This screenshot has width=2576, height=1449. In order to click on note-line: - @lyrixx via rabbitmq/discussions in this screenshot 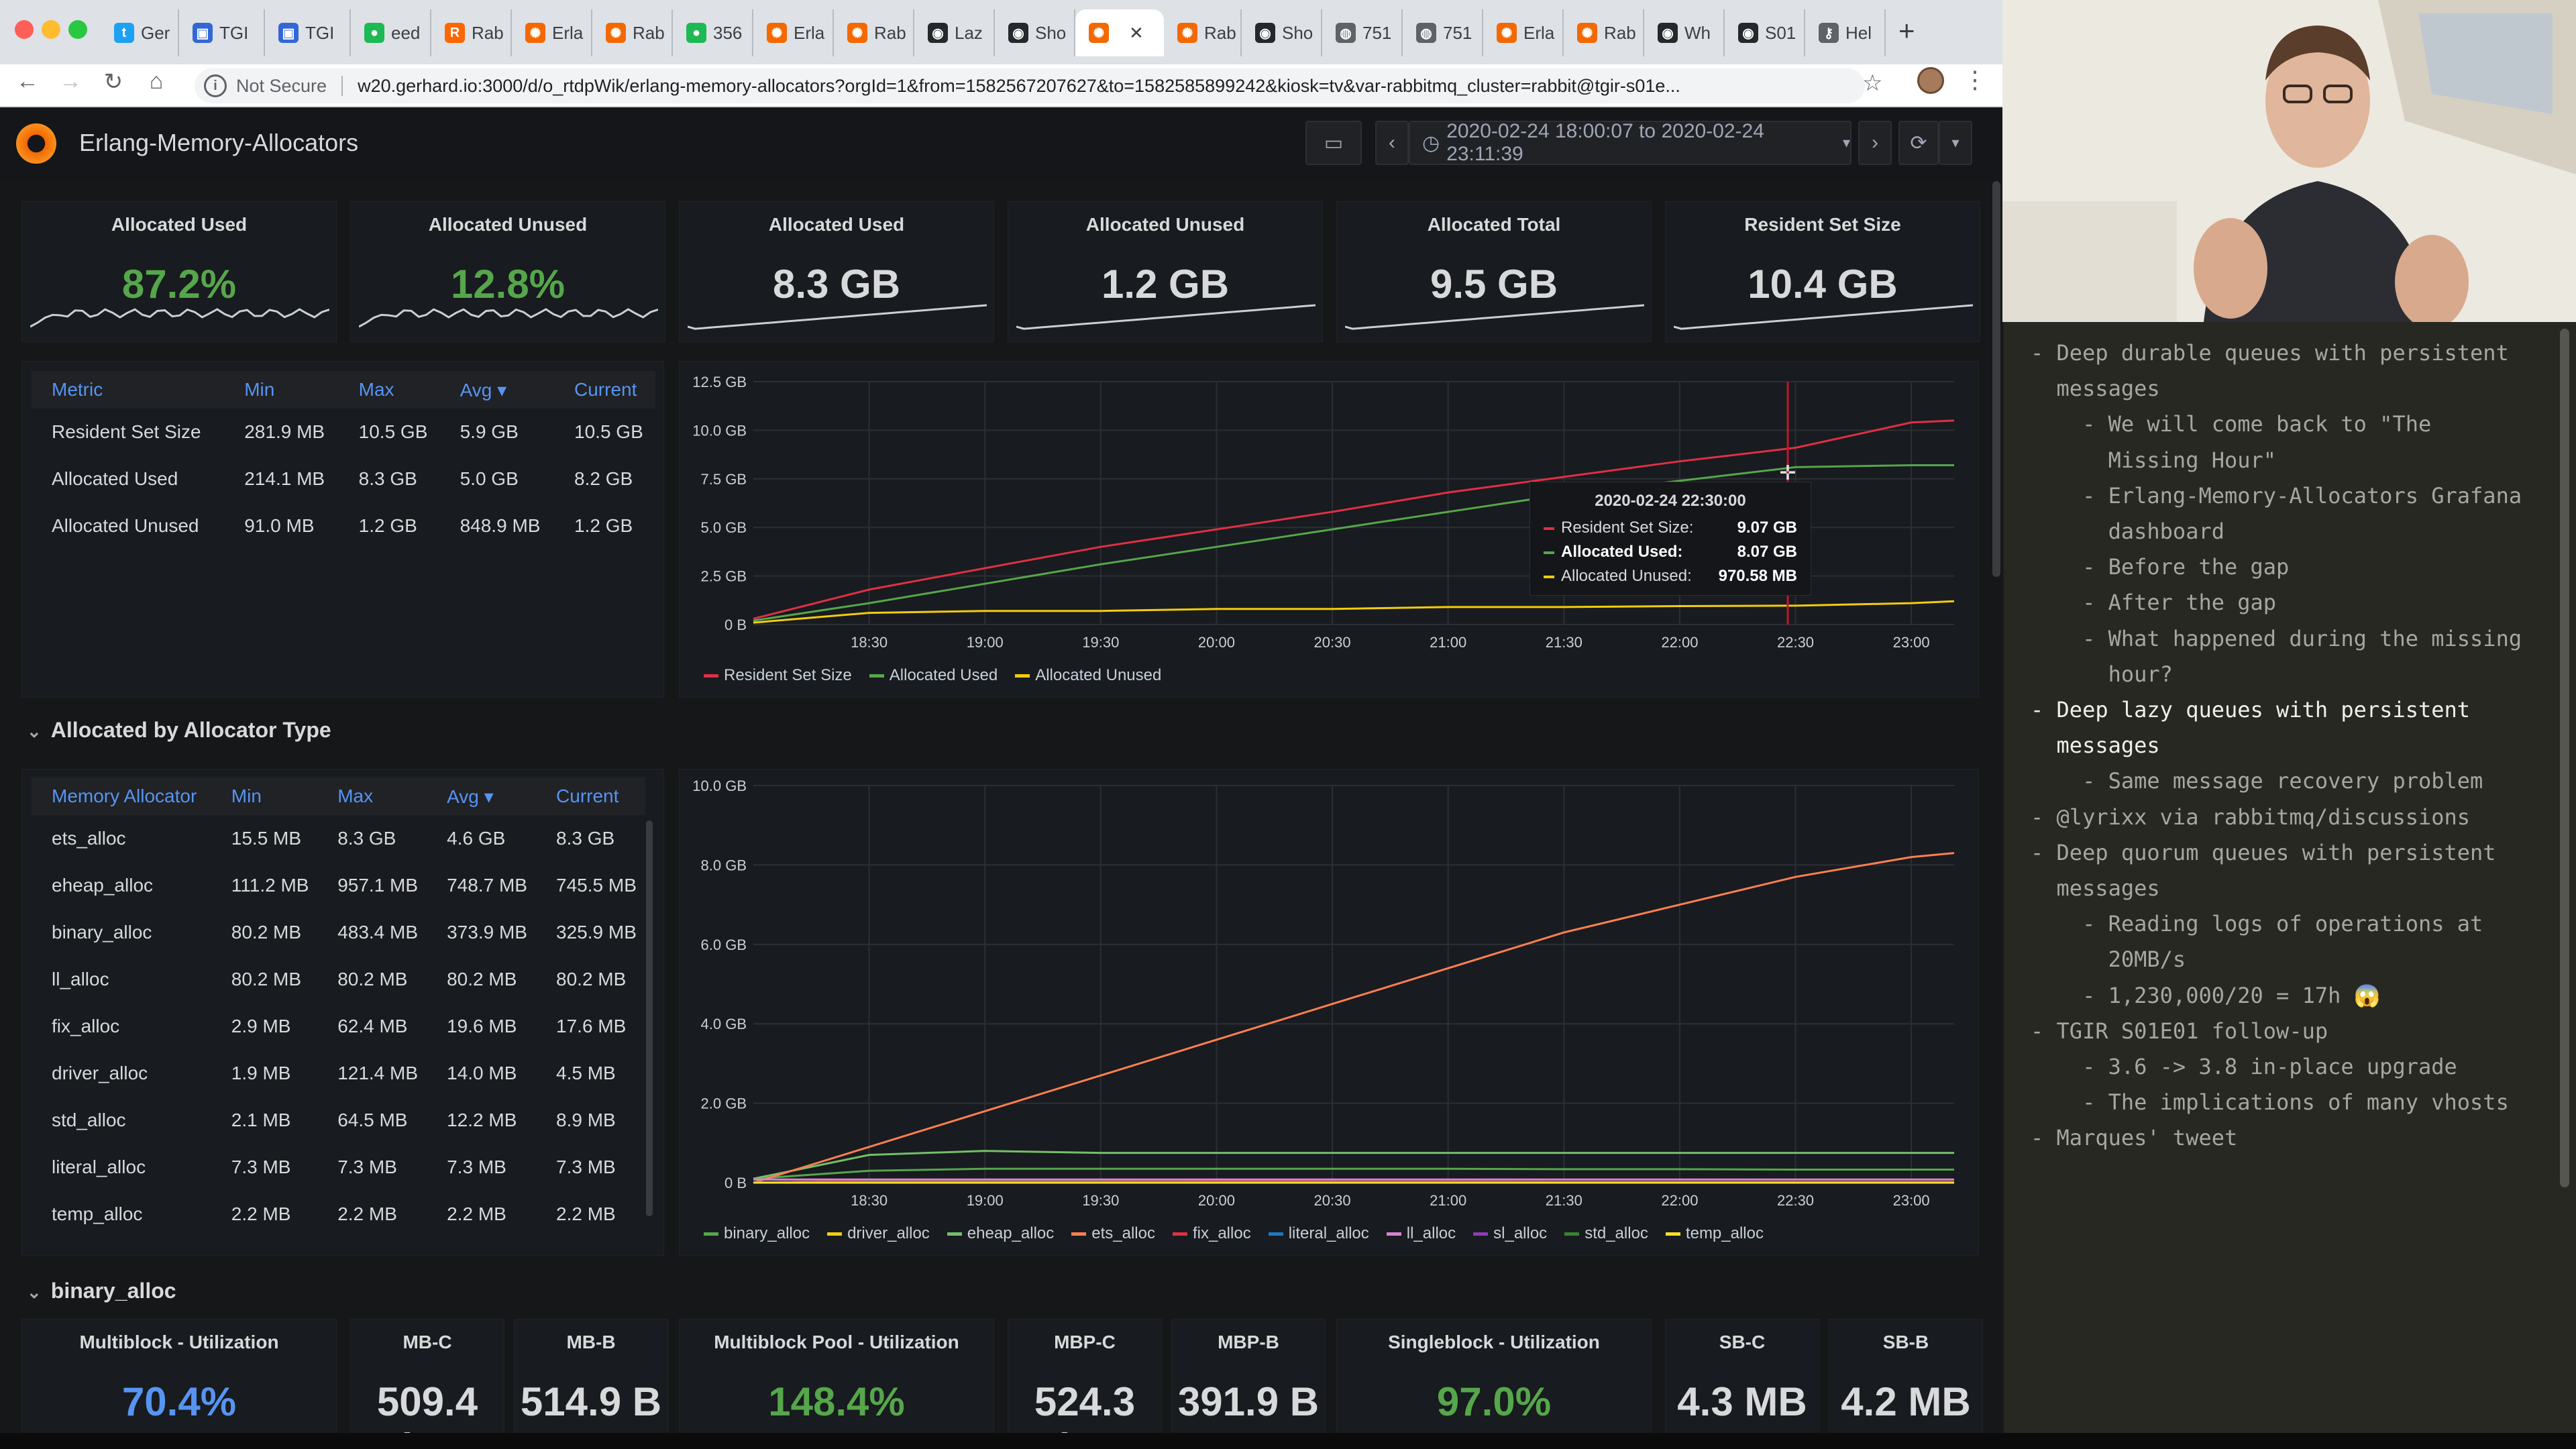, I will do `click(2250, 817)`.